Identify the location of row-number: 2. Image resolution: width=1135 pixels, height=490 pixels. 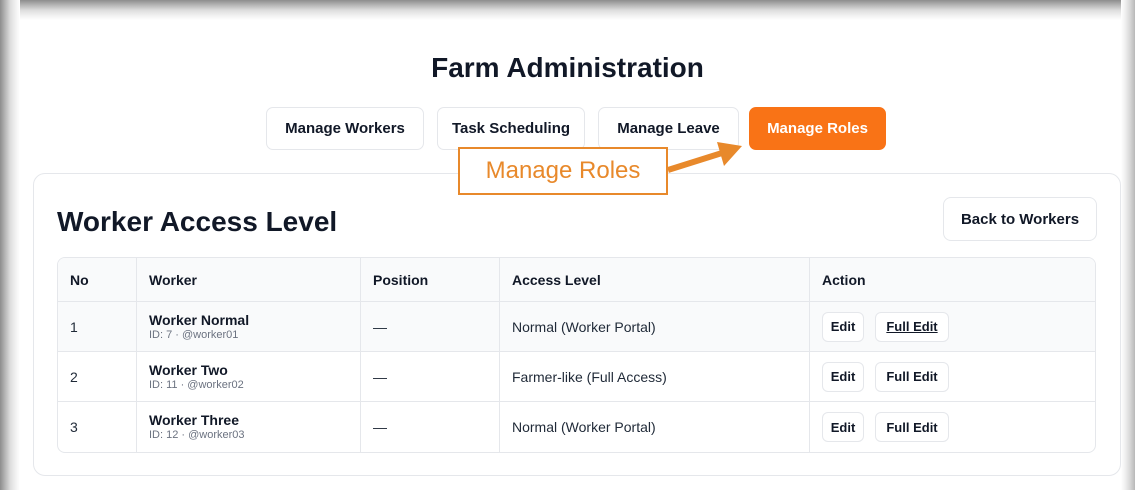
(97, 376).